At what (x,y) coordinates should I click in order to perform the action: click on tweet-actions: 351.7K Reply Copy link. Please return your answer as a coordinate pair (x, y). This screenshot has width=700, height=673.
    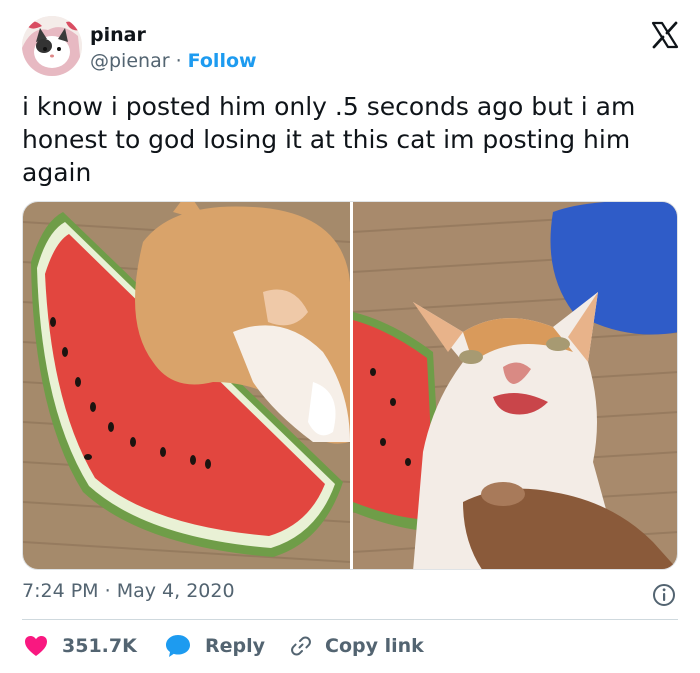
    Looking at the image, I should click on (350, 646).